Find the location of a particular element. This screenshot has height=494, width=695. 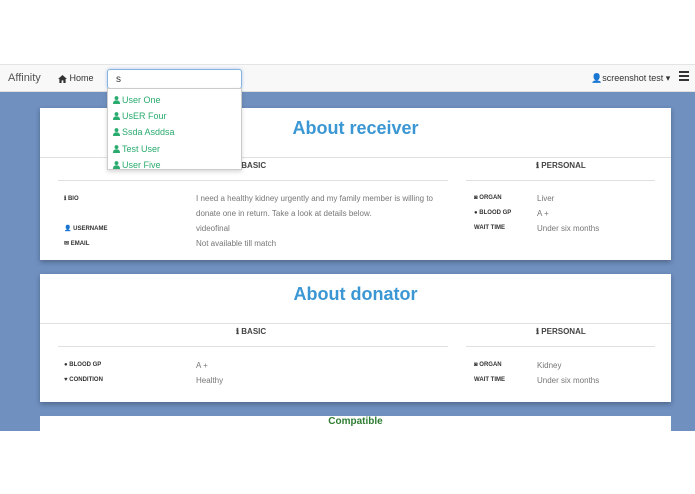

compatible-card: Compatible is located at coordinates (355, 423).